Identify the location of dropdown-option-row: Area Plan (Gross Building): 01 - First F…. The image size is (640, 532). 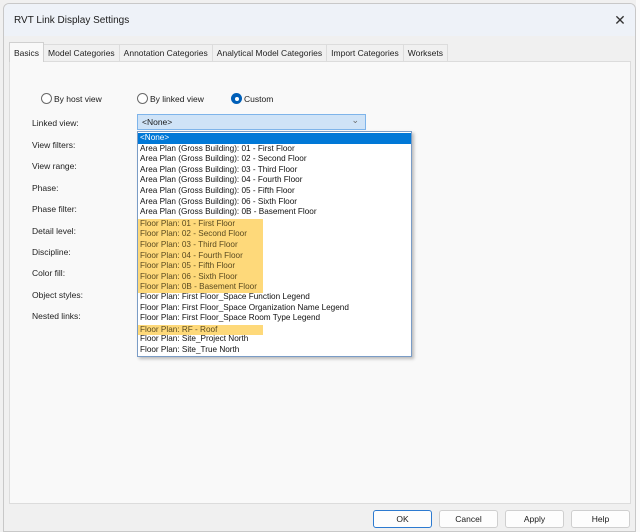
(274, 149).